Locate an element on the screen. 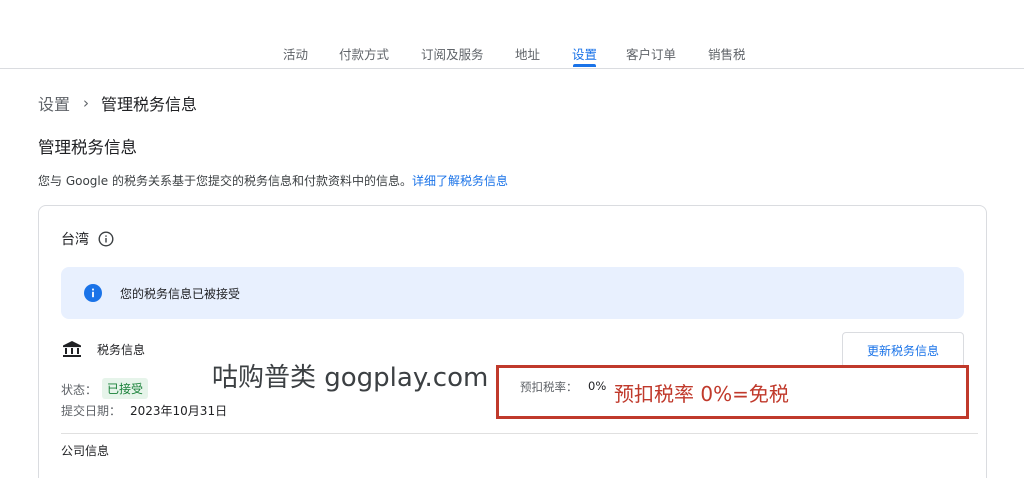 The image size is (1024, 478). company-info-heading: 公司信息 is located at coordinates (85, 451).